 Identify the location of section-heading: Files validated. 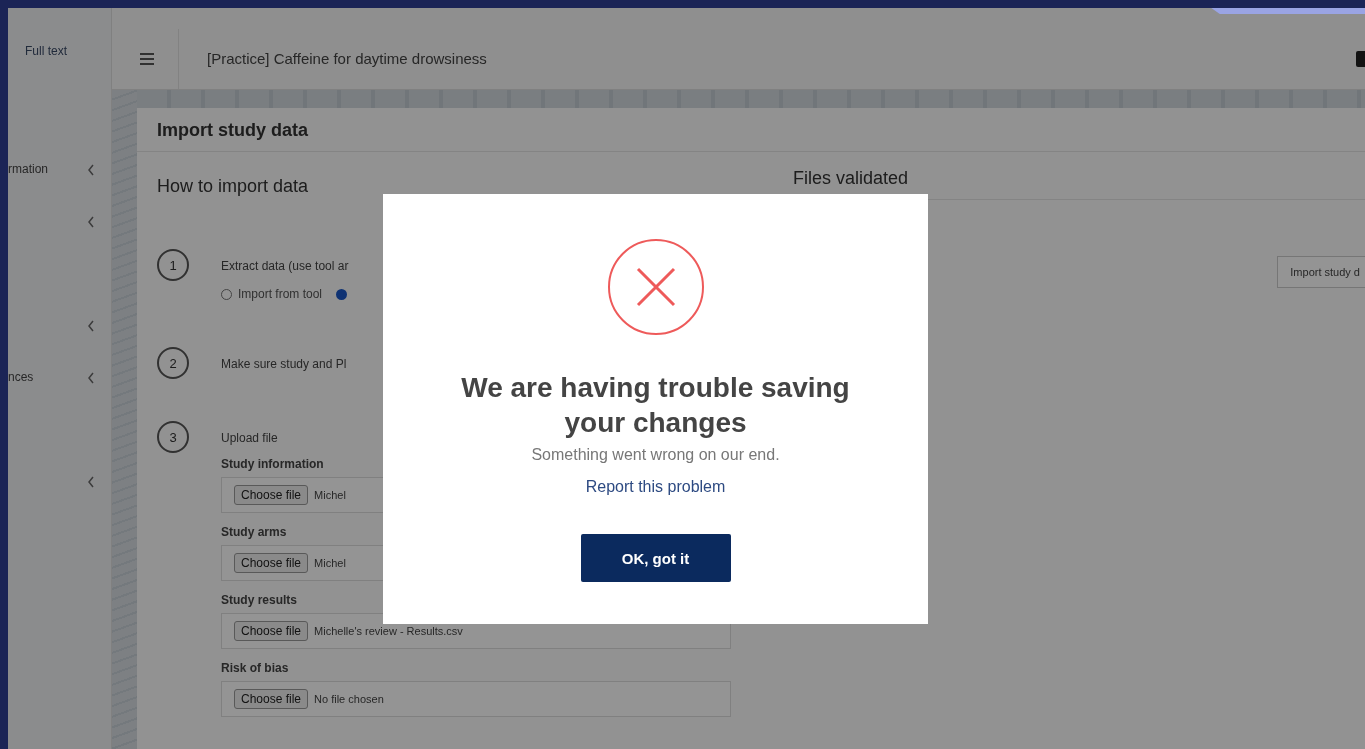
(851, 178).